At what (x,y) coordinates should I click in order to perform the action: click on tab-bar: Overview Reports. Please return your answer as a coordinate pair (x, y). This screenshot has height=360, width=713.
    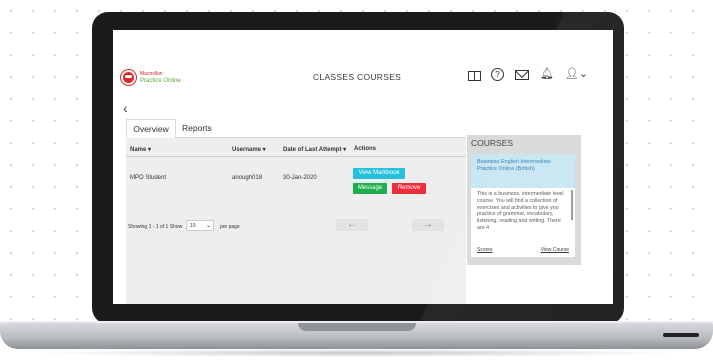
    Looking at the image, I should click on (296, 129).